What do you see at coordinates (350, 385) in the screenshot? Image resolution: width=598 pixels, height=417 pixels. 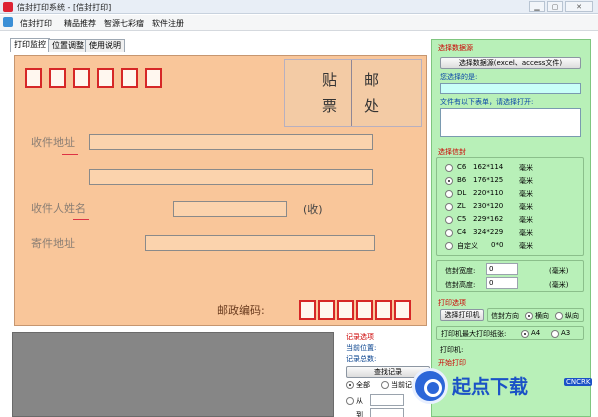 I see `option-all-radio` at bounding box center [350, 385].